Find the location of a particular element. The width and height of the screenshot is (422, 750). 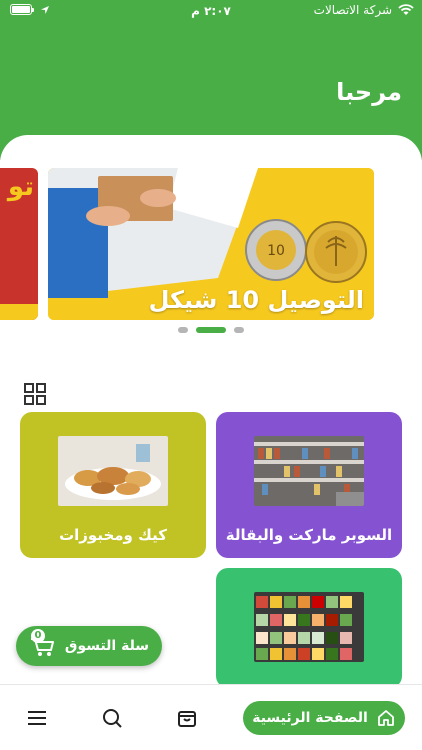

home-button: الصفحة الرئيسية is located at coordinates (324, 718).